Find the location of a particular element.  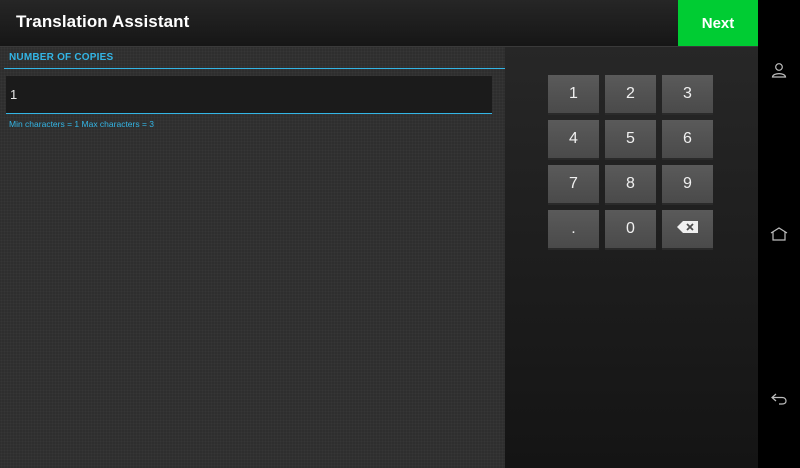

user-button is located at coordinates (779, 72).